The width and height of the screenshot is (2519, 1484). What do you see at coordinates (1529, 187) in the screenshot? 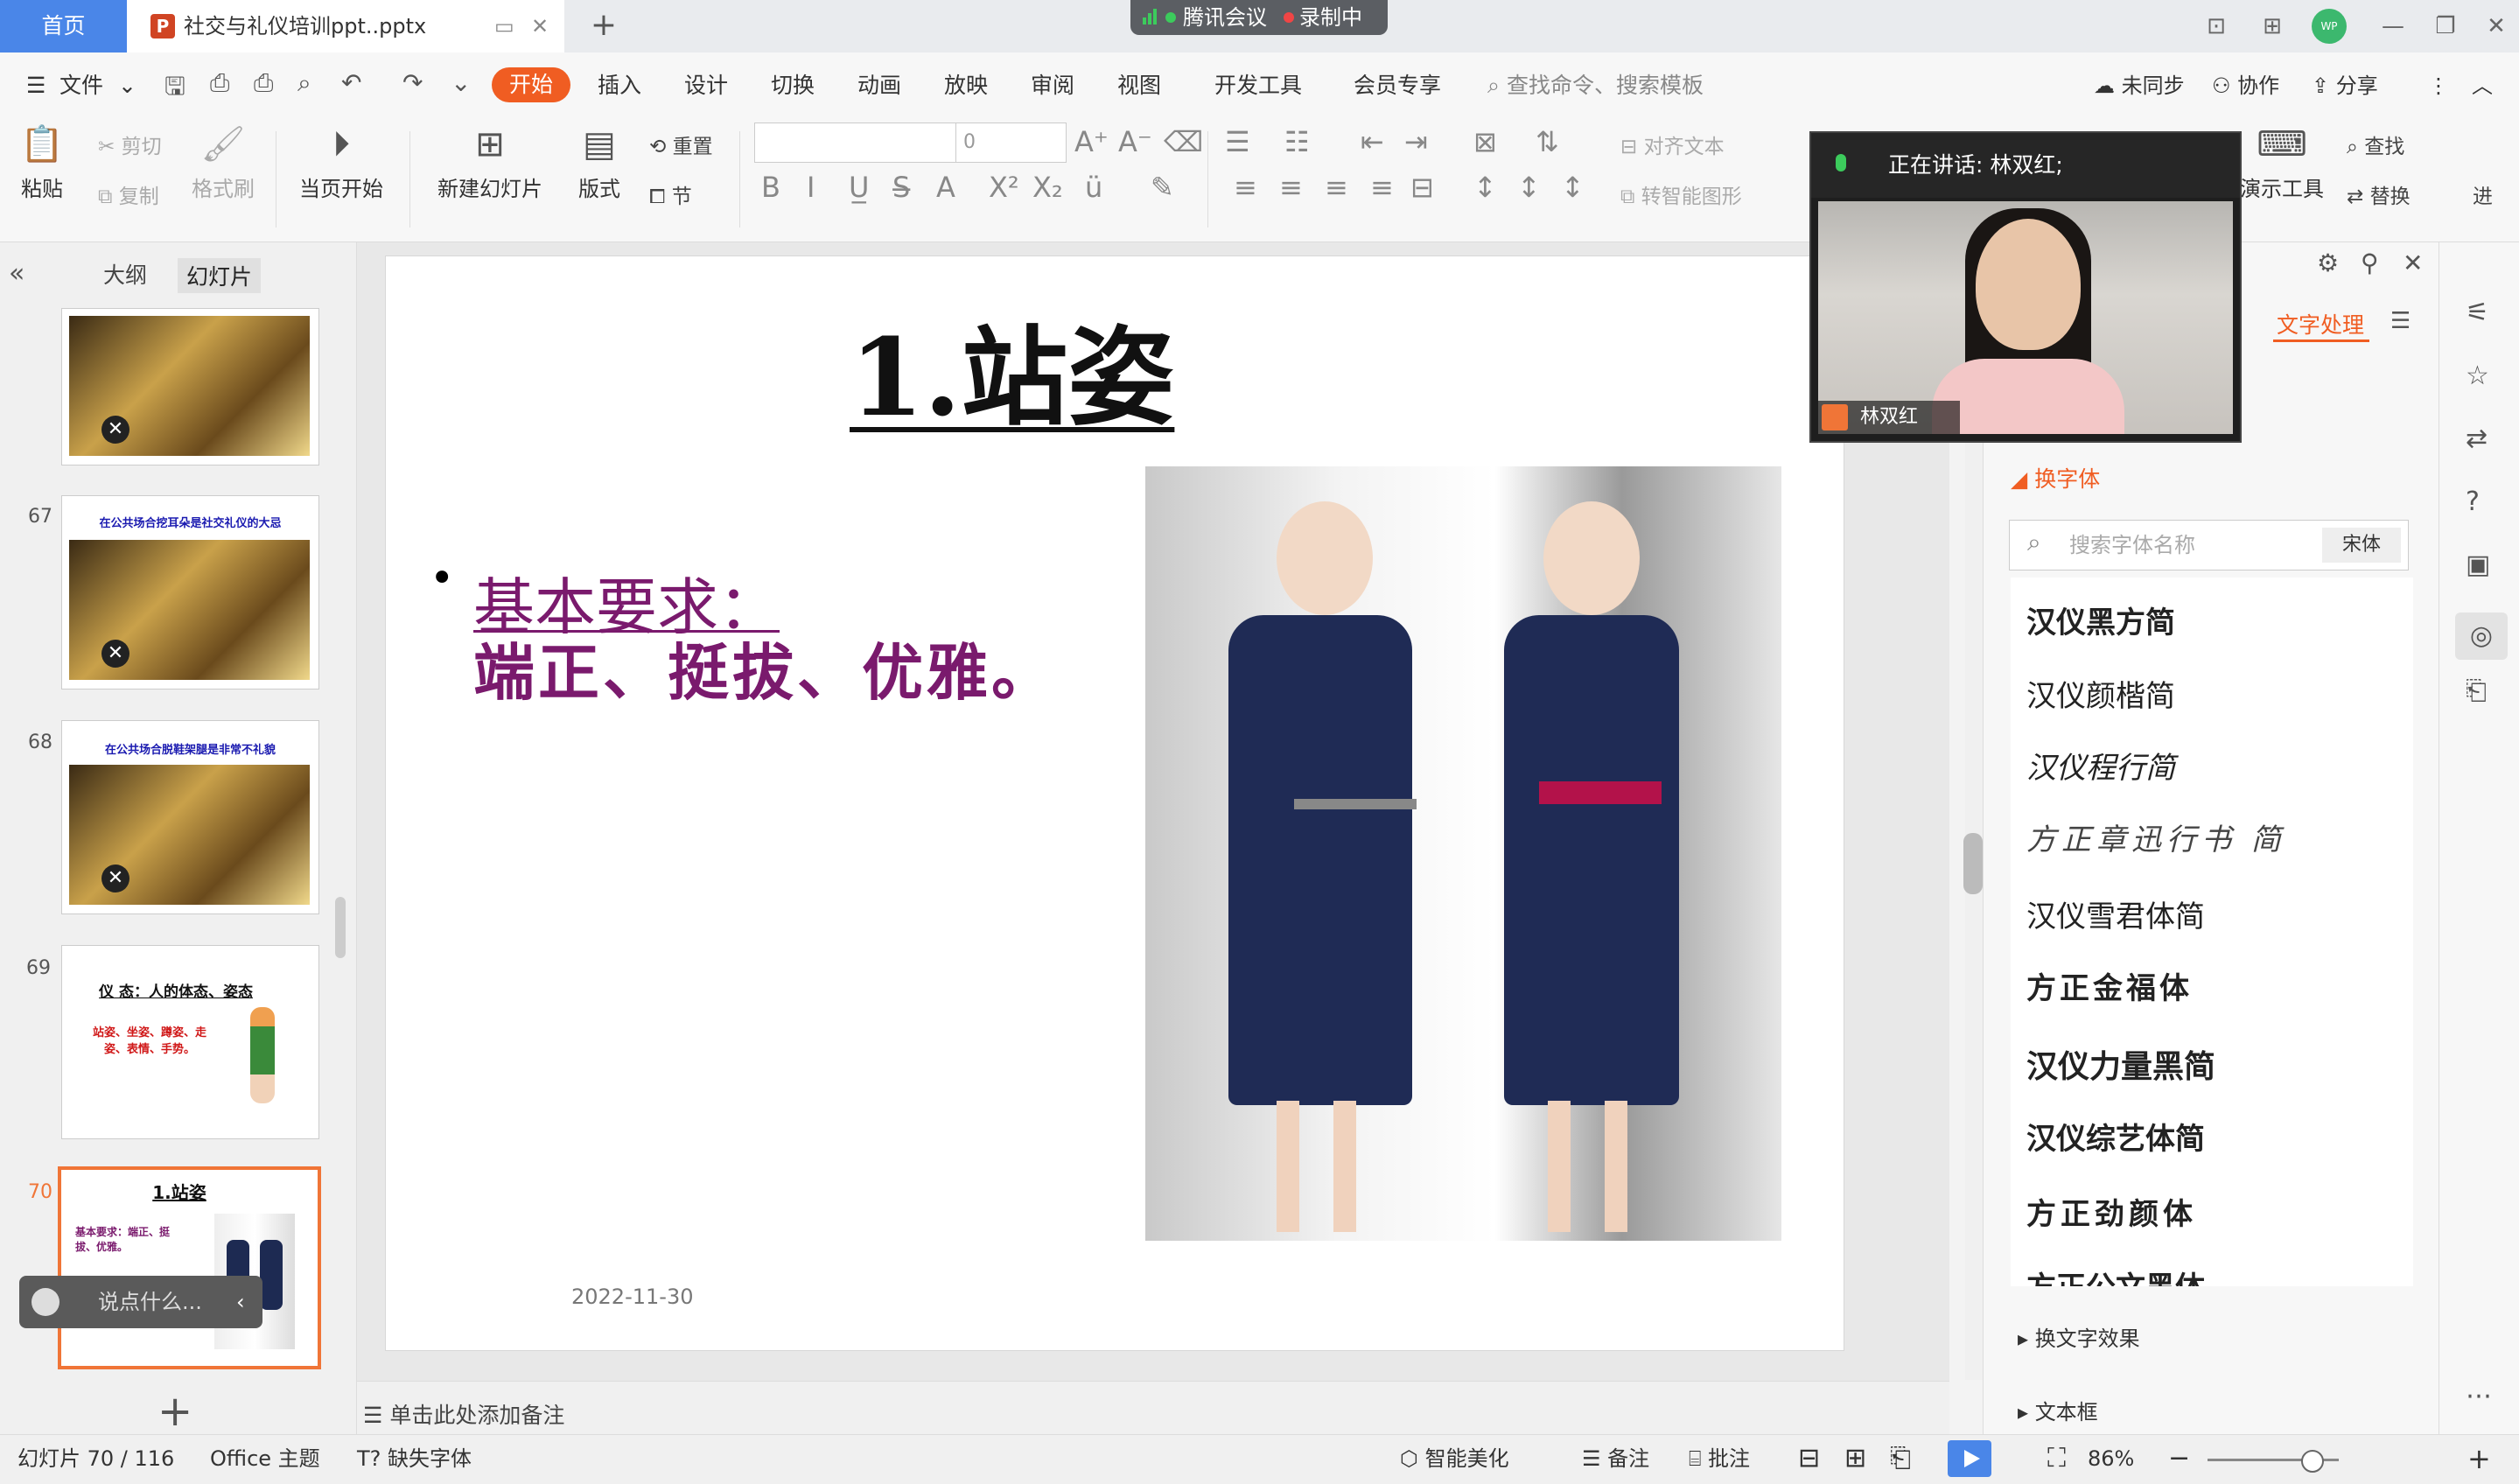
I see `paragraph-spacing-icon: ↕` at bounding box center [1529, 187].